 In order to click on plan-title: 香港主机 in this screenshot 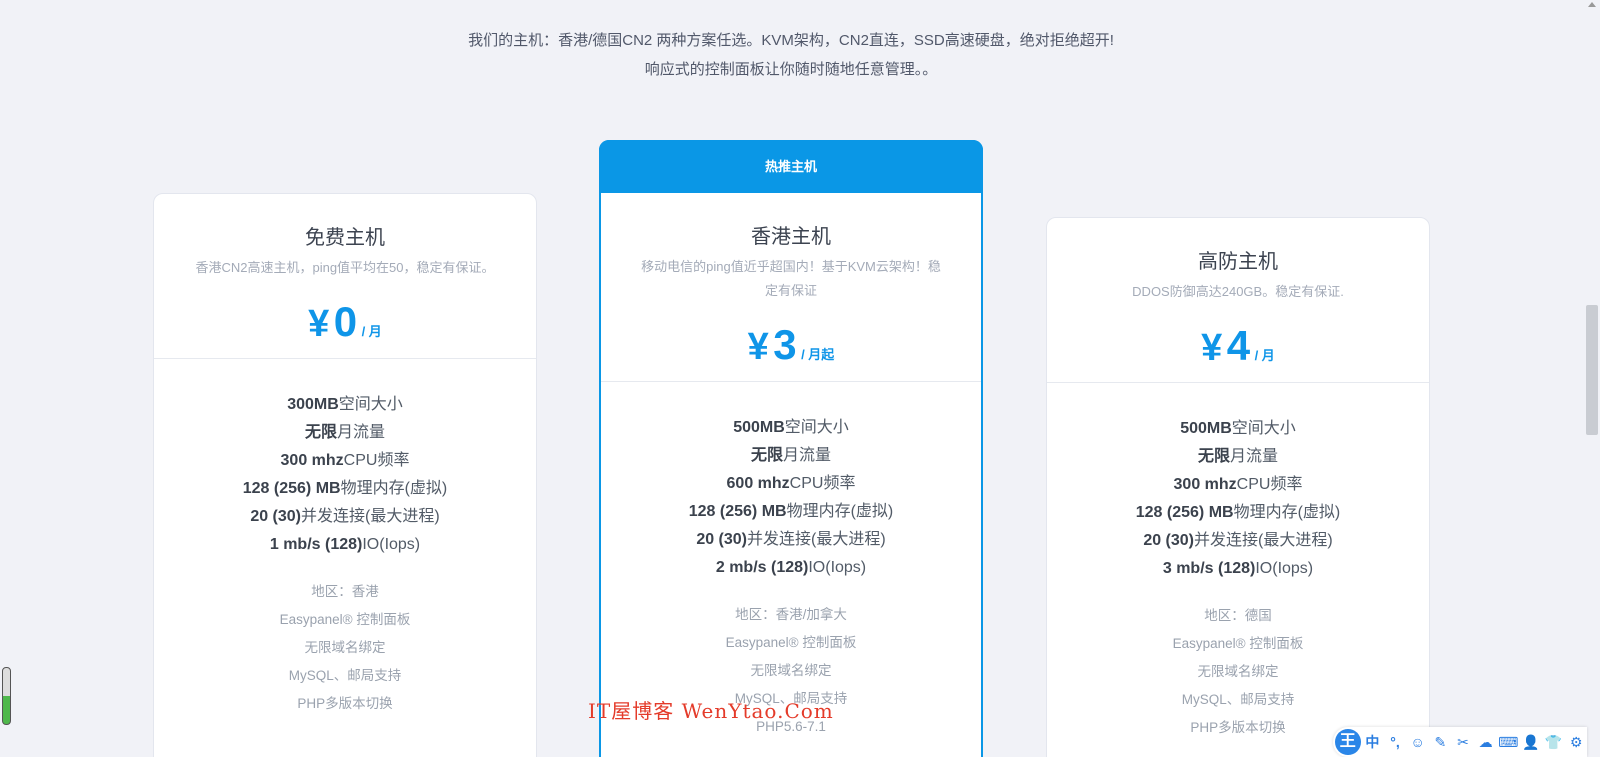, I will do `click(791, 237)`.